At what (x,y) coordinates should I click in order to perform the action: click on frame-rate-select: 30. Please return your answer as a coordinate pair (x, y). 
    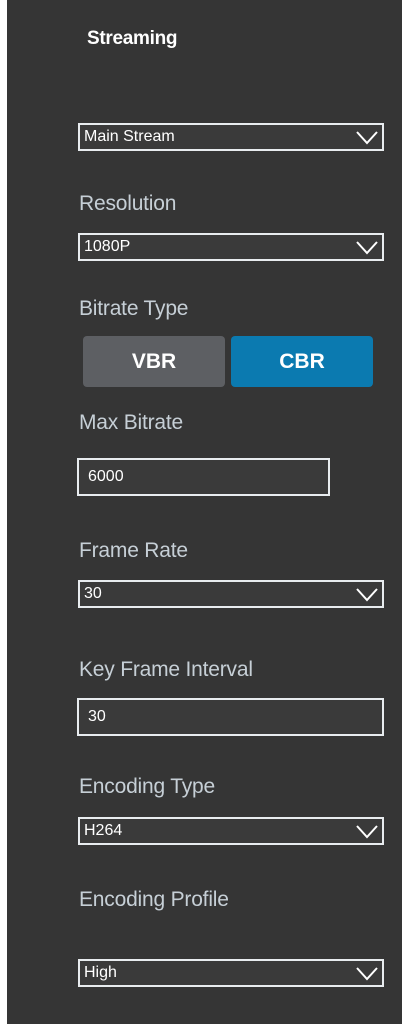
    Looking at the image, I should click on (231, 594).